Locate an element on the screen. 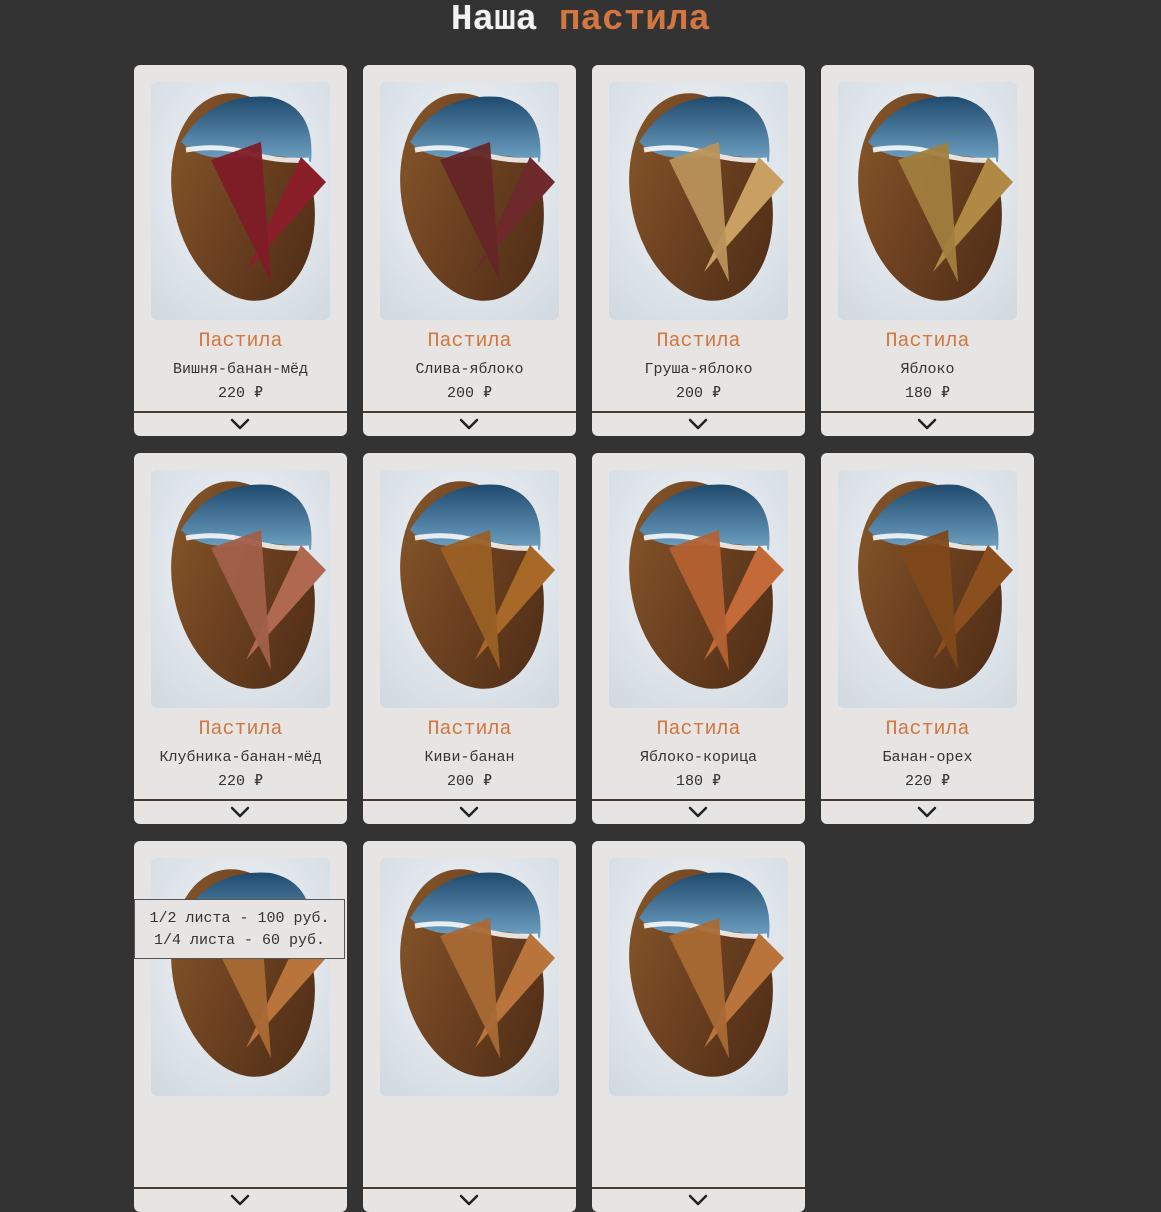 Image resolution: width=1161 pixels, height=1212 pixels. page-title: Наша пастила is located at coordinates (580, 20).